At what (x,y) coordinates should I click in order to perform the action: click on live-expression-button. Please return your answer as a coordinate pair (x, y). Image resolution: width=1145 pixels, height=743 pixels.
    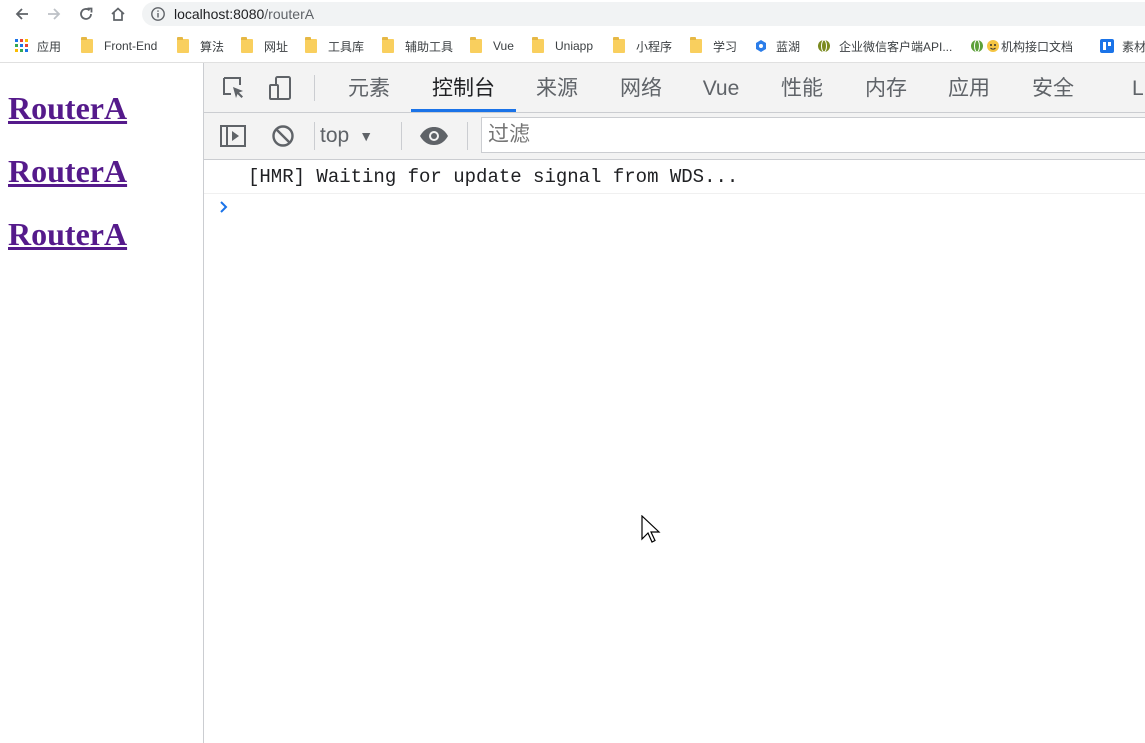
    Looking at the image, I should click on (434, 136).